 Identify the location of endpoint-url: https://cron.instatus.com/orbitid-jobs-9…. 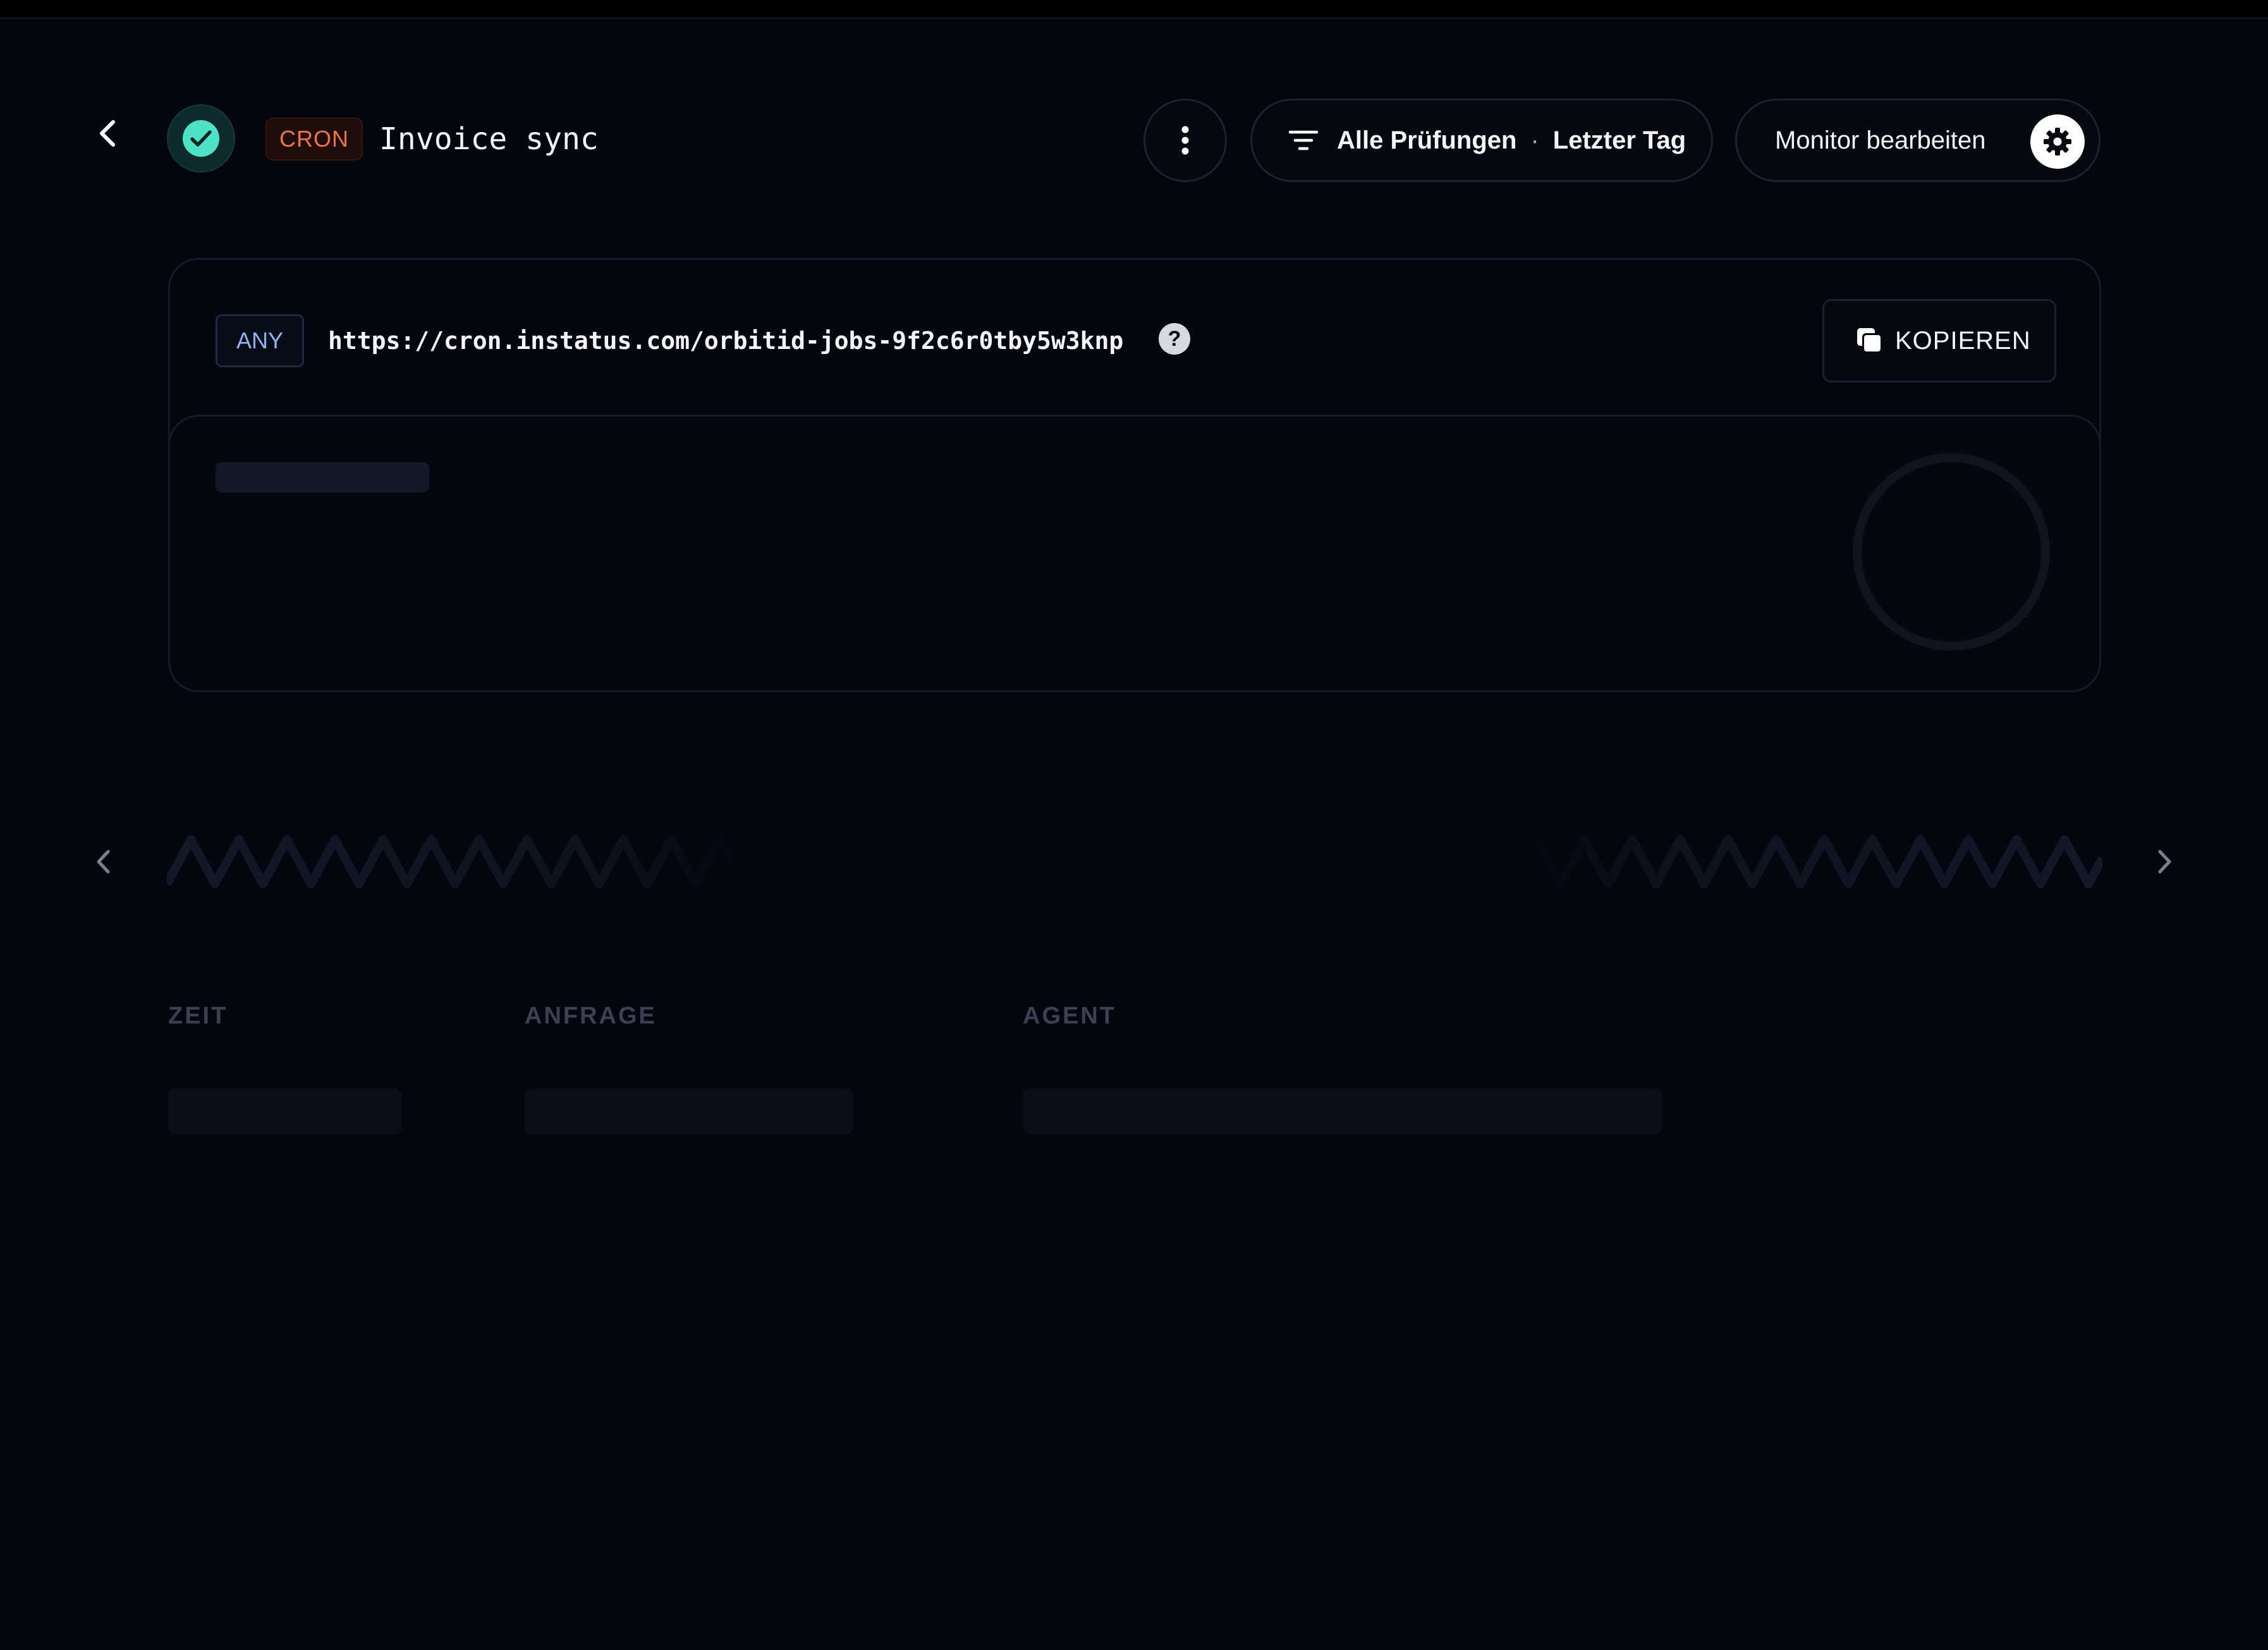
(726, 341).